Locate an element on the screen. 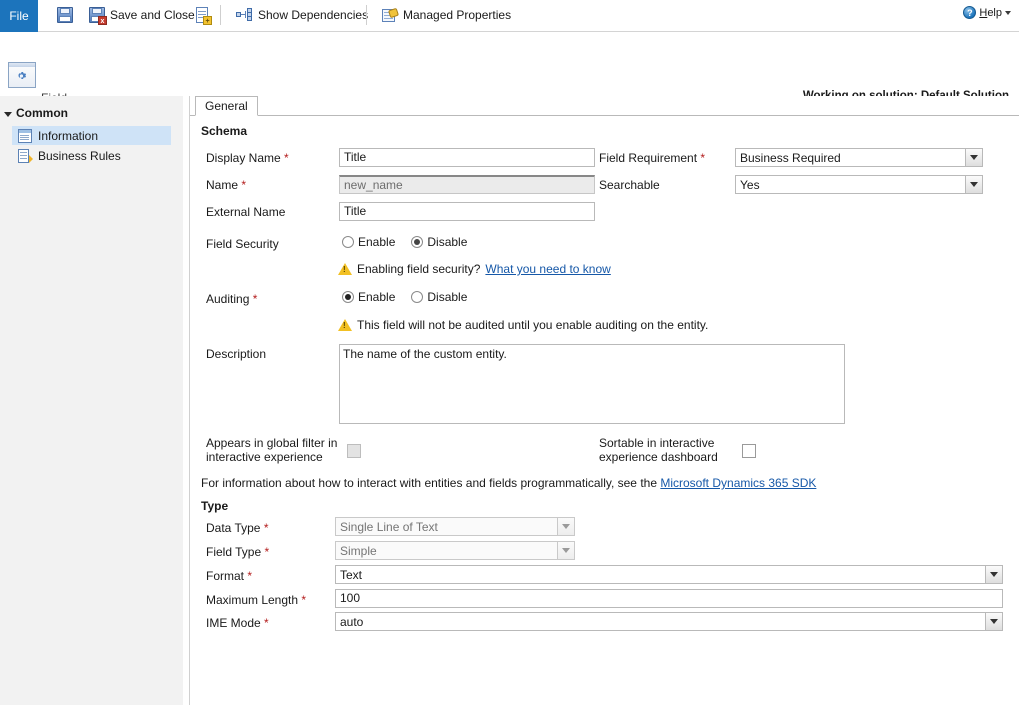  description-textarea: The name of the custom entity. is located at coordinates (592, 384).